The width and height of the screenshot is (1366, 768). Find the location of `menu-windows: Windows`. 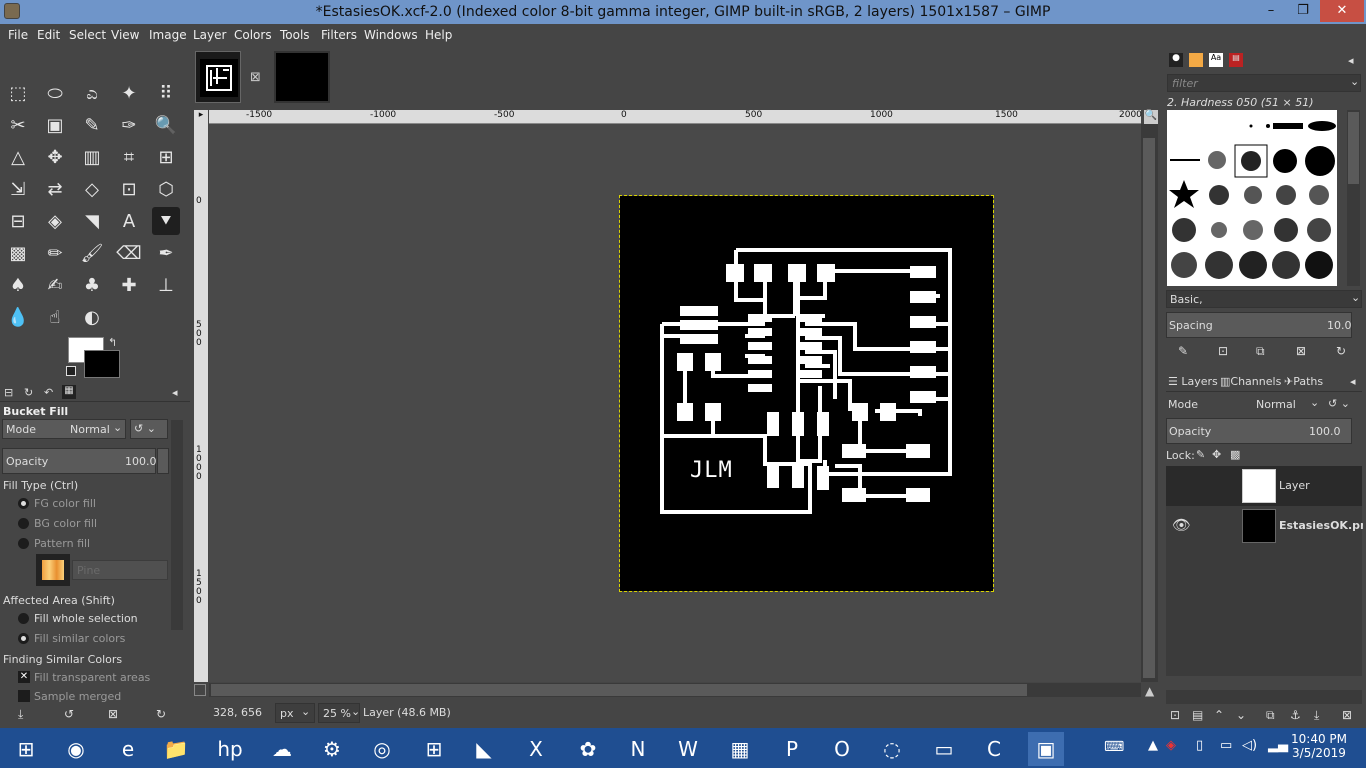

menu-windows: Windows is located at coordinates (391, 35).